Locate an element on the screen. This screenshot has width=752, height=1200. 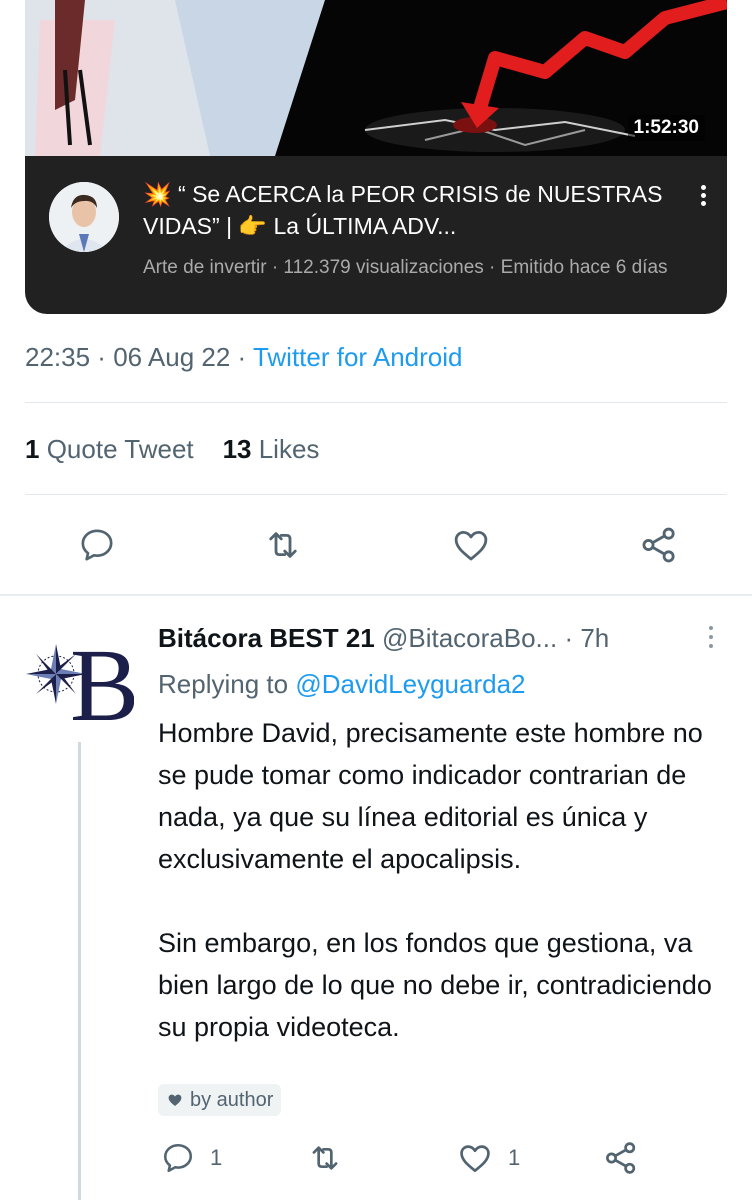
person-avatar-icon is located at coordinates (84, 217).